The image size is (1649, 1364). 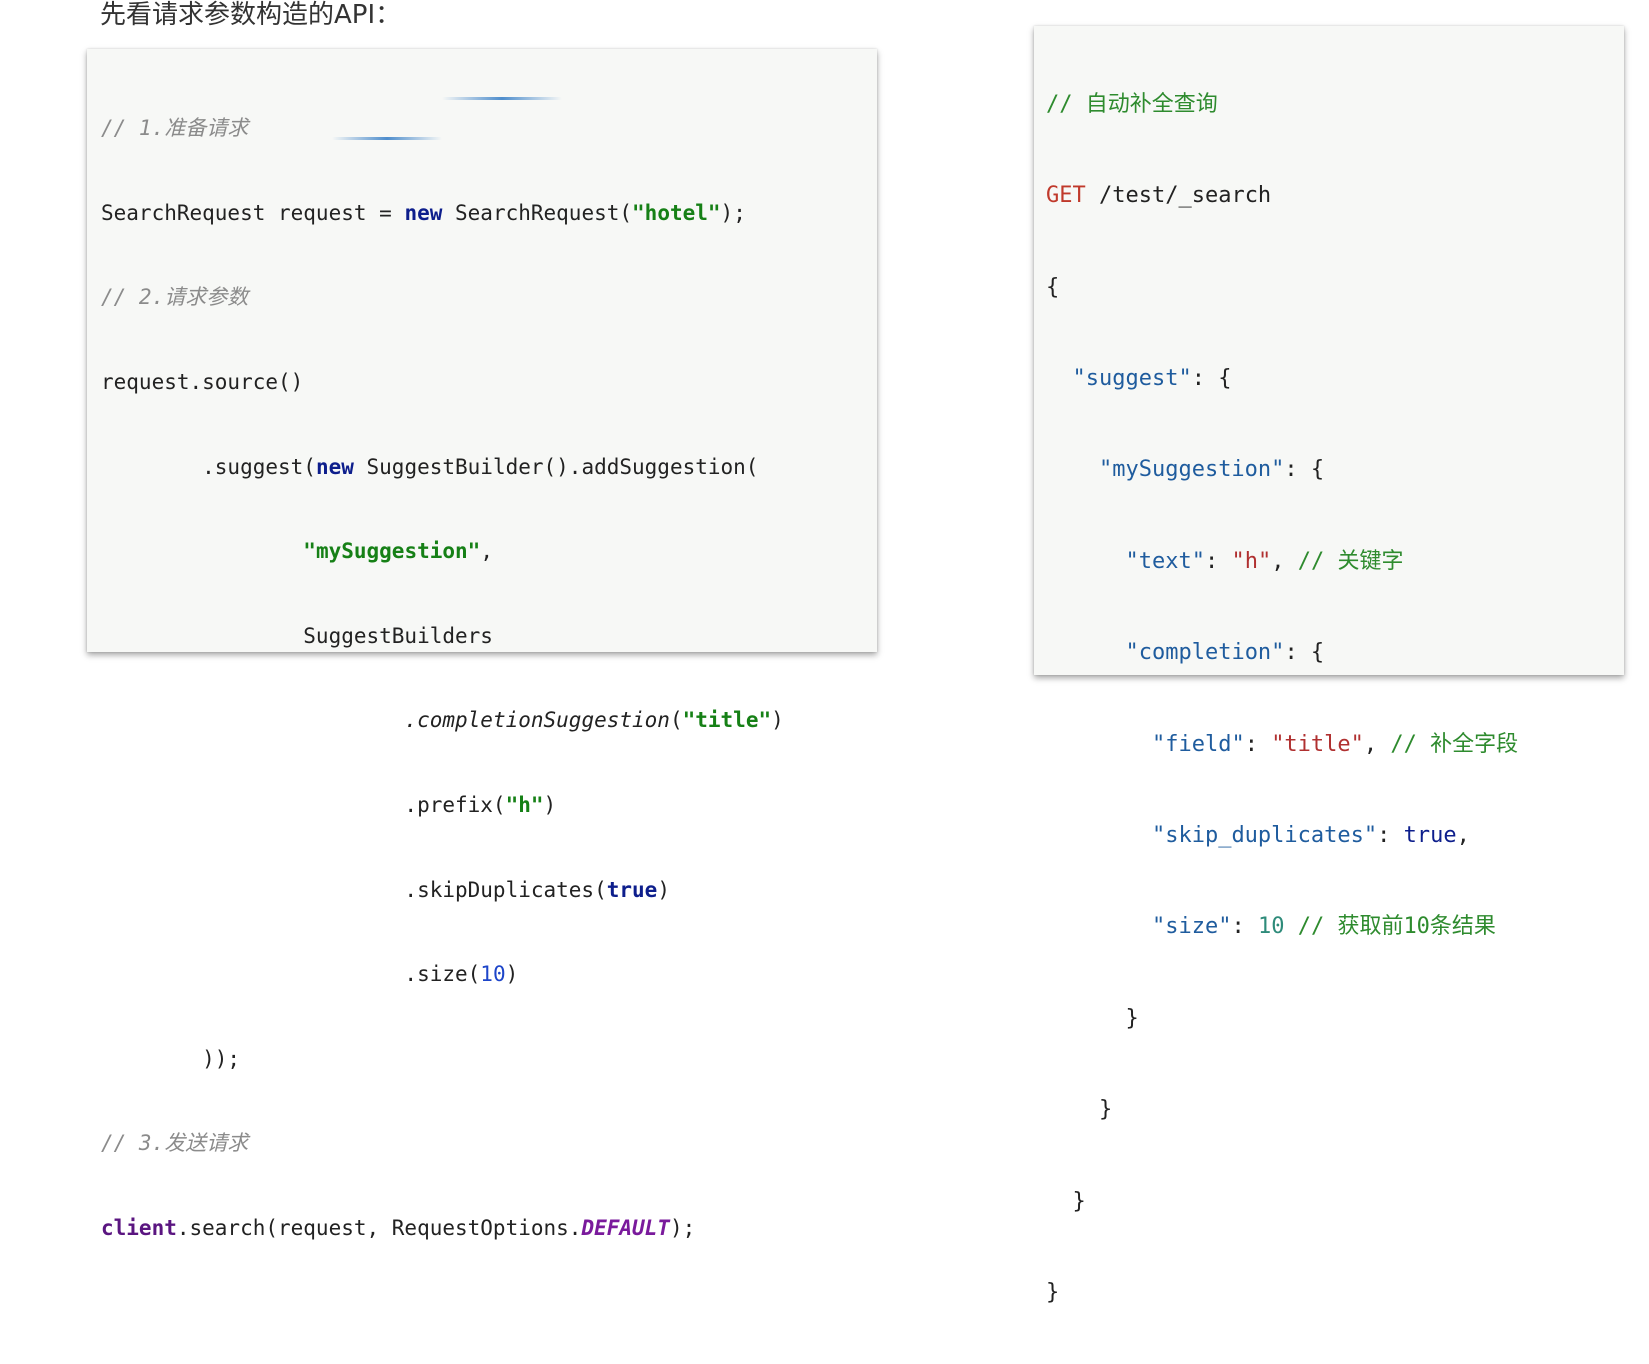 What do you see at coordinates (354, 889) in the screenshot?
I see `code-text: .skipDuplicates(` at bounding box center [354, 889].